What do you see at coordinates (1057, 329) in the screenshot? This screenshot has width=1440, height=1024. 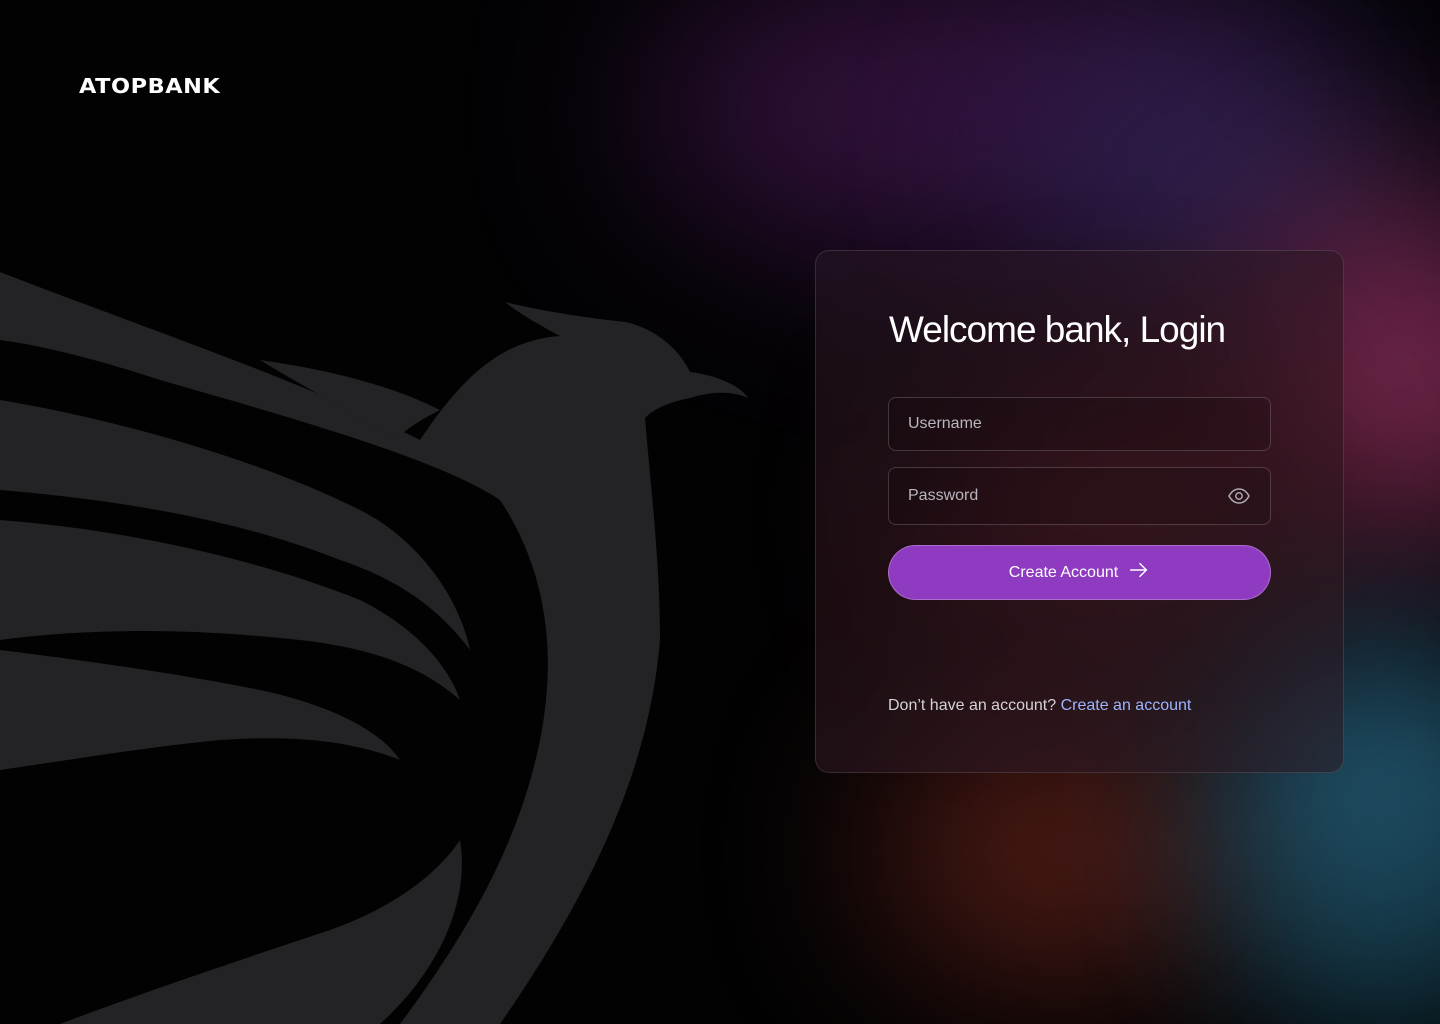 I see `page-title: Welcome bank, Login` at bounding box center [1057, 329].